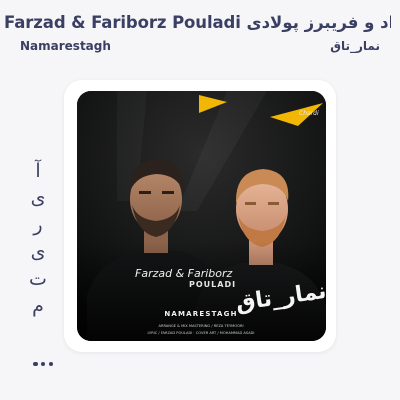 Image resolution: width=400 pixels, height=400 pixels. I want to click on track-title-en: Namarestagh, so click(65, 46).